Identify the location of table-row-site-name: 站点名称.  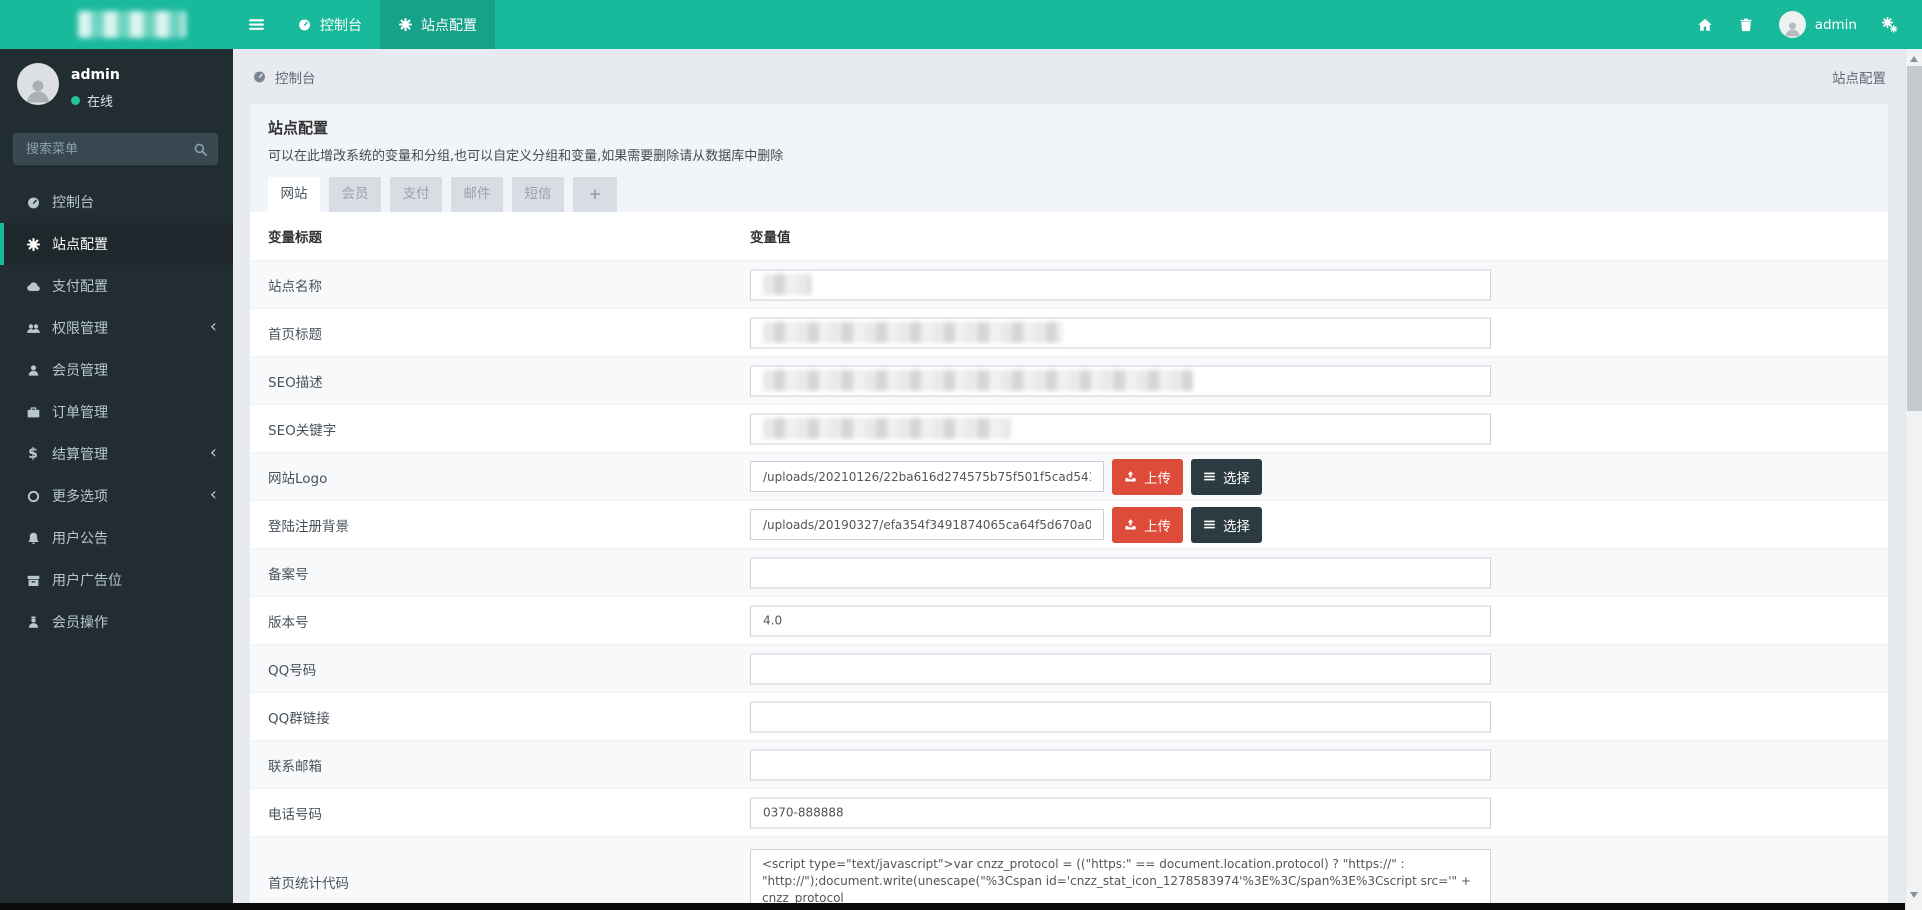
(1069, 284).